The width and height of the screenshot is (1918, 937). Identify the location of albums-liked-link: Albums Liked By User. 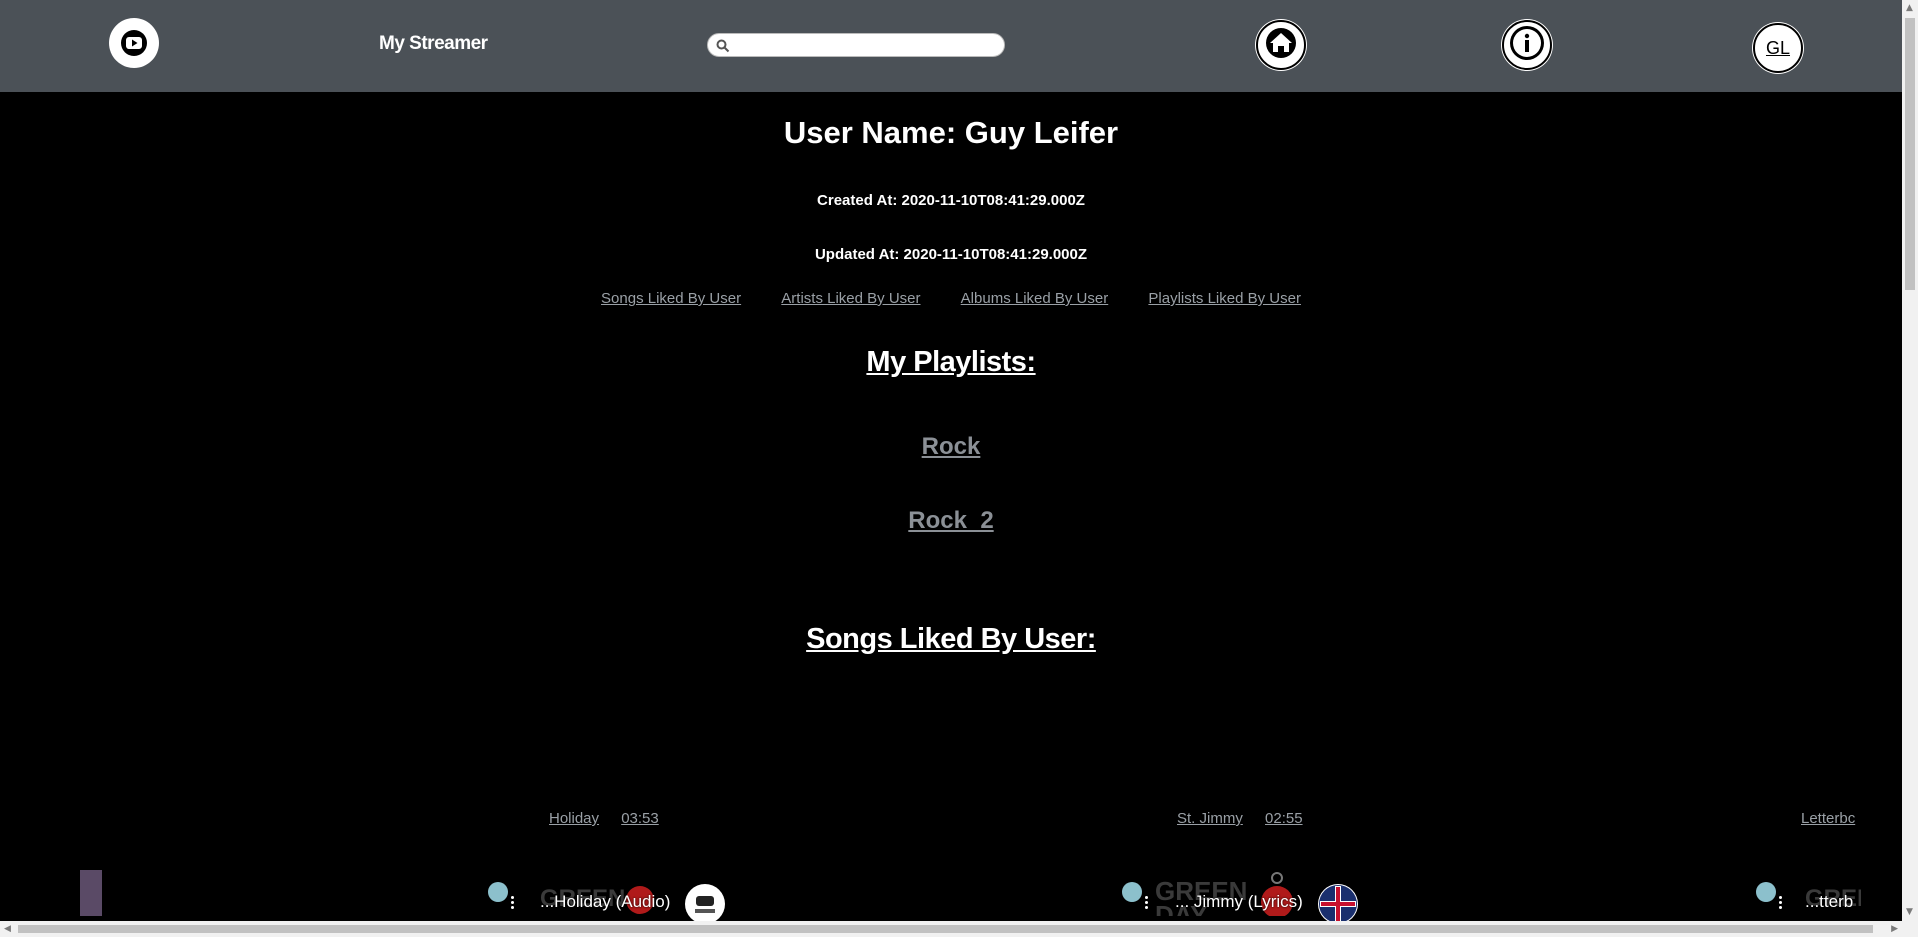
(1035, 298).